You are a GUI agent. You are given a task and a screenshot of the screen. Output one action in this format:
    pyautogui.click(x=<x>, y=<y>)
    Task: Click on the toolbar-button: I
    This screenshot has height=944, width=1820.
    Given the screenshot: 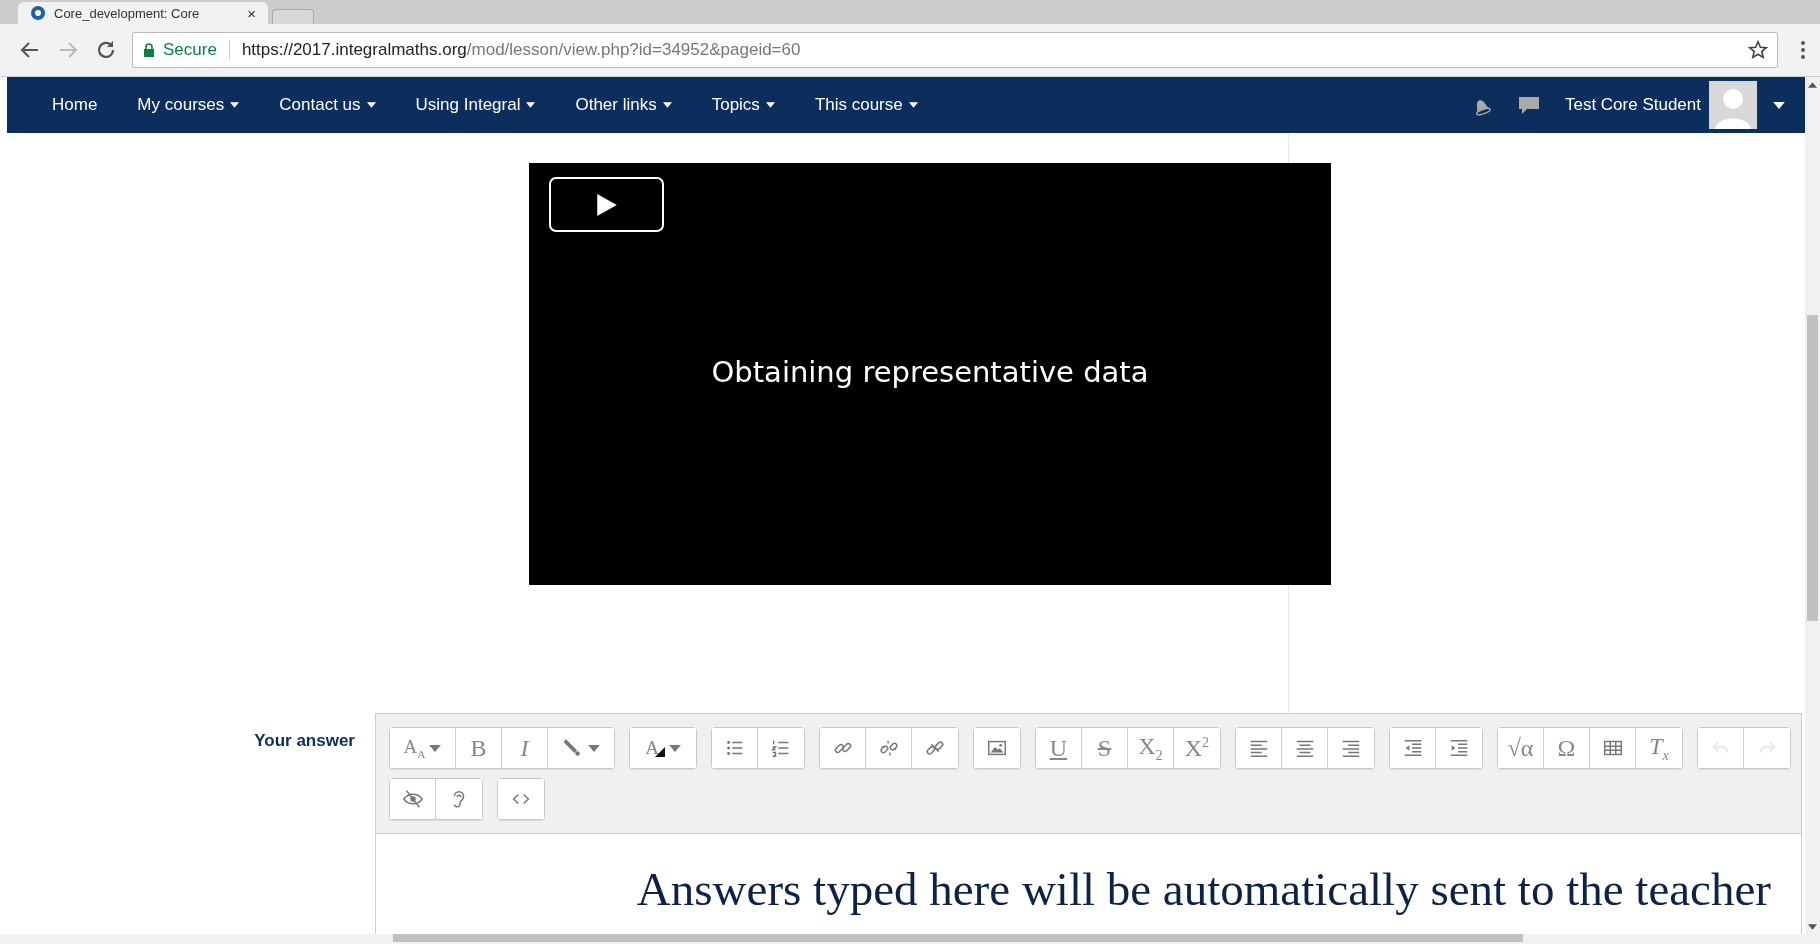 What is the action you would take?
    pyautogui.click(x=525, y=748)
    